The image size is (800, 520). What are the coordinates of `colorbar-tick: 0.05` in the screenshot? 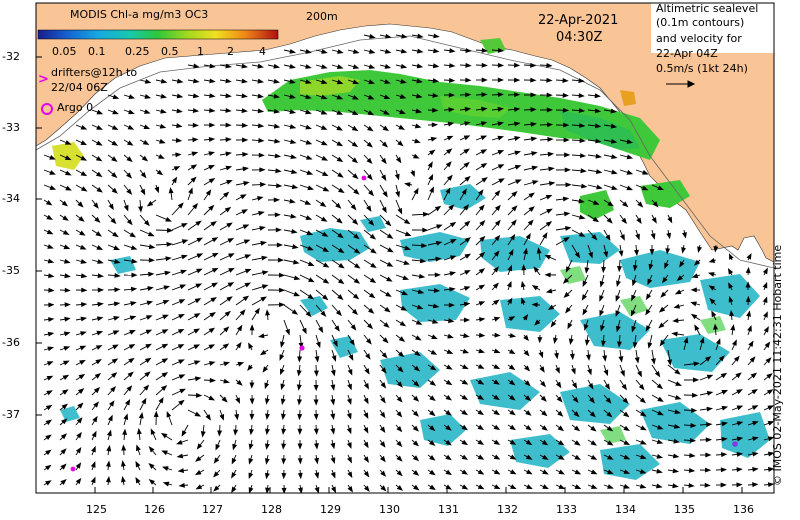 It's located at (64, 51).